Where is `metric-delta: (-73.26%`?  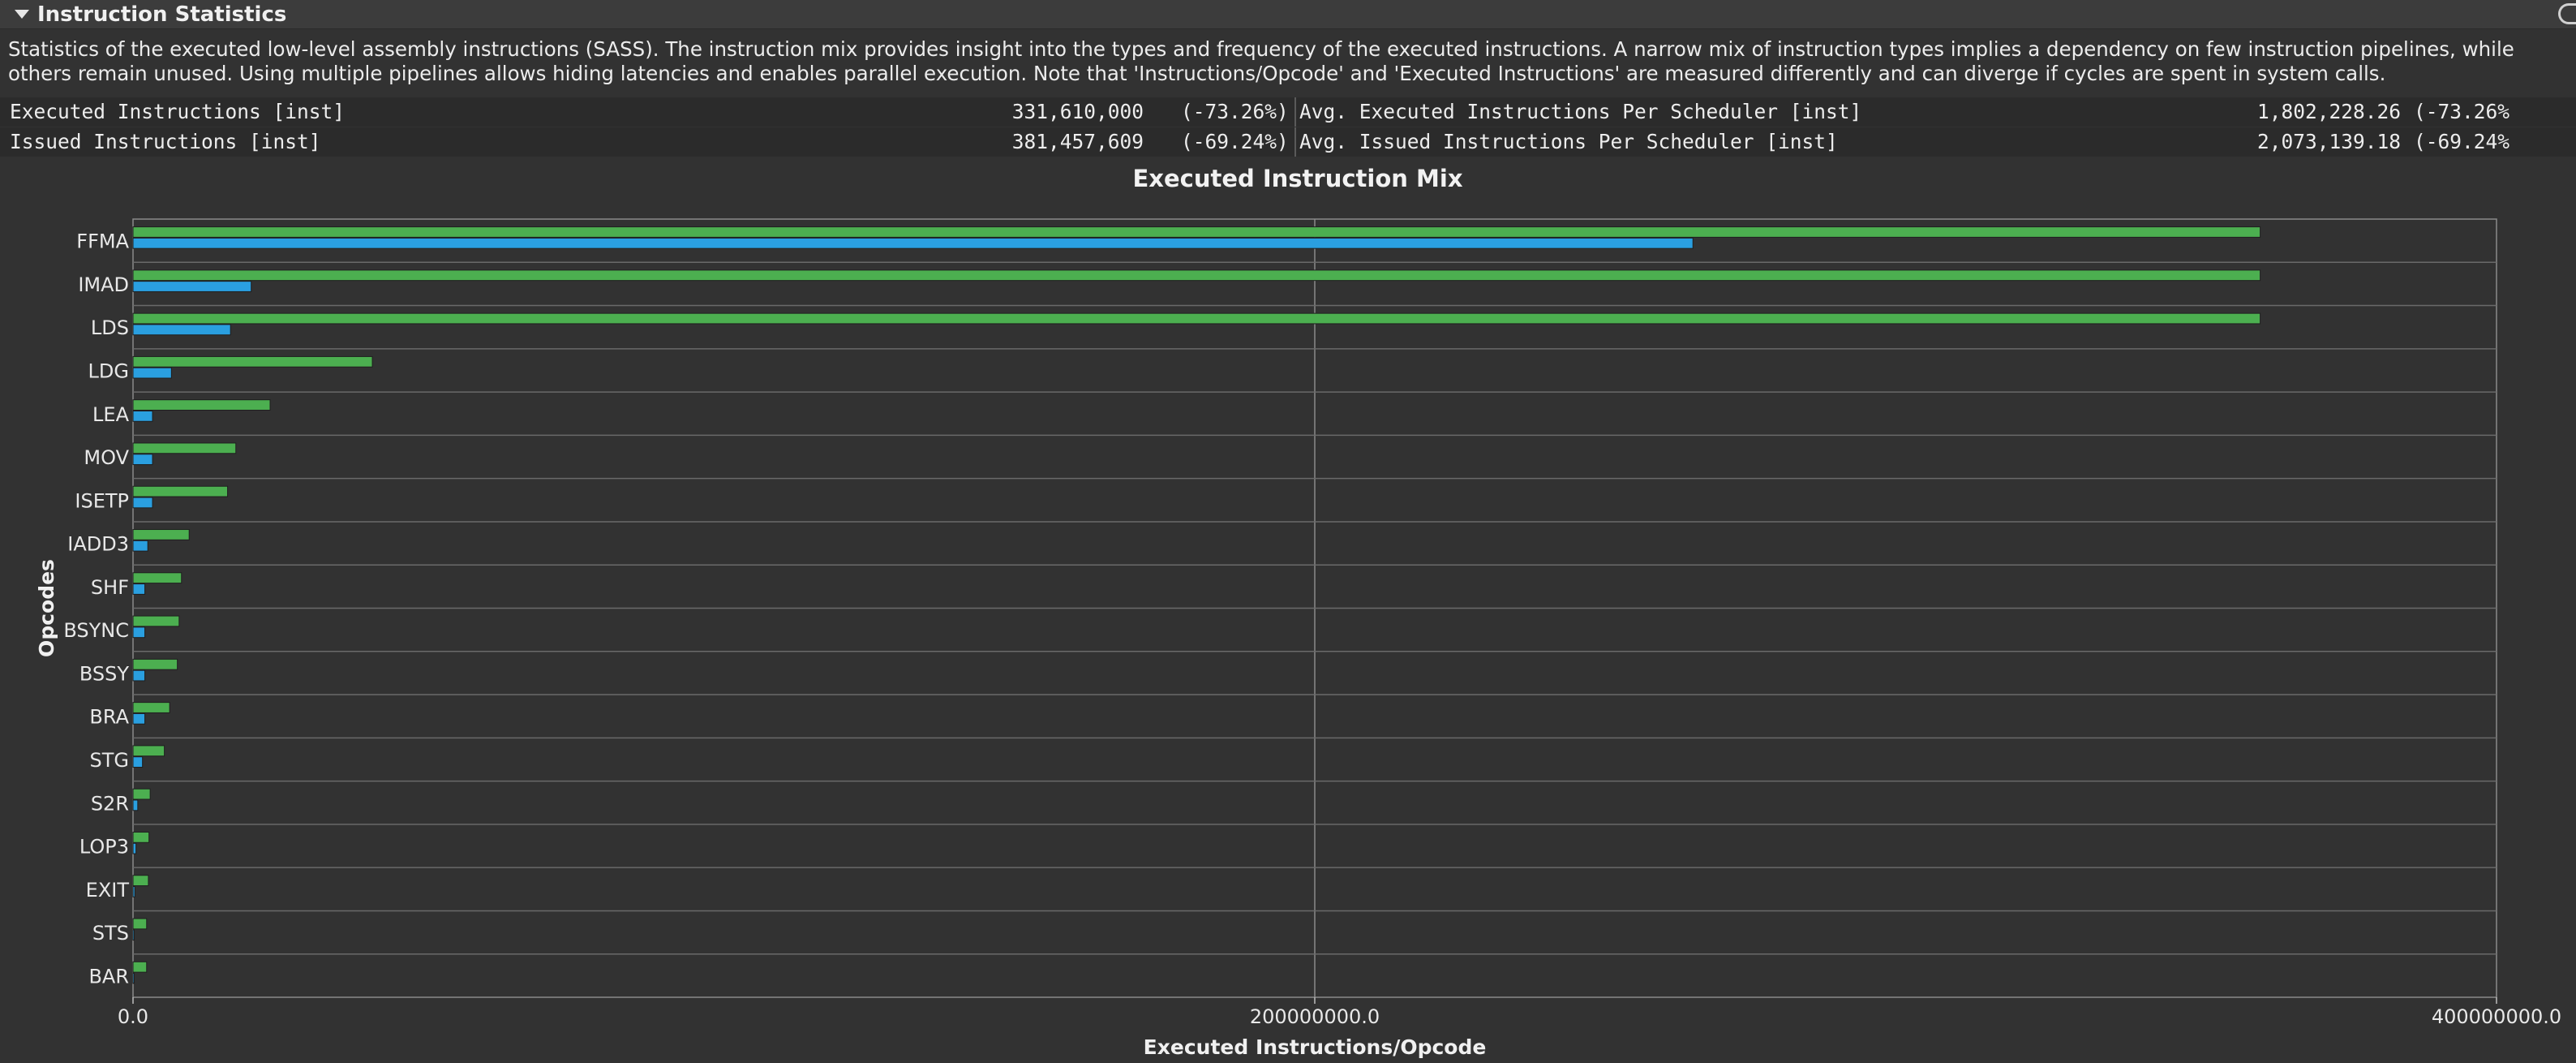 metric-delta: (-73.26% is located at coordinates (2462, 111).